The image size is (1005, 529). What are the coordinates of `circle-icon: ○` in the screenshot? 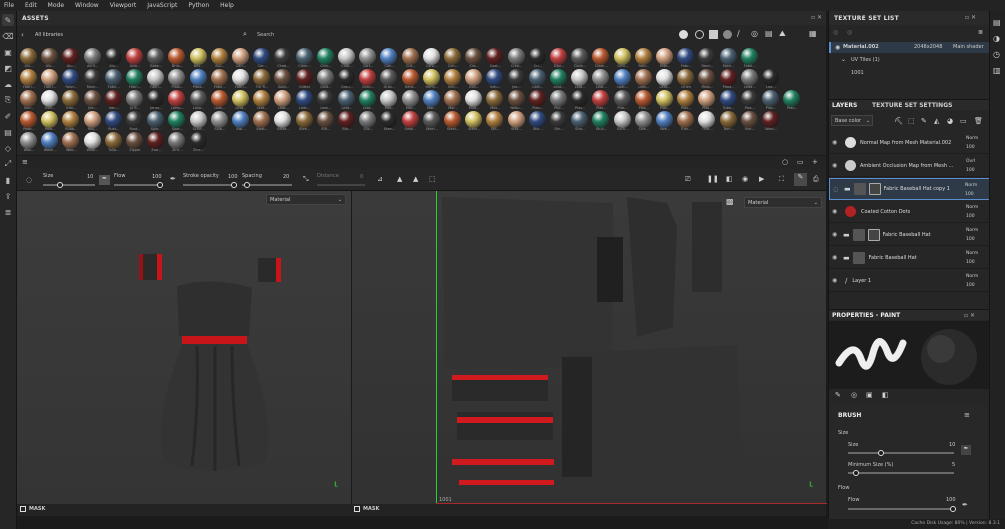 It's located at (785, 162).